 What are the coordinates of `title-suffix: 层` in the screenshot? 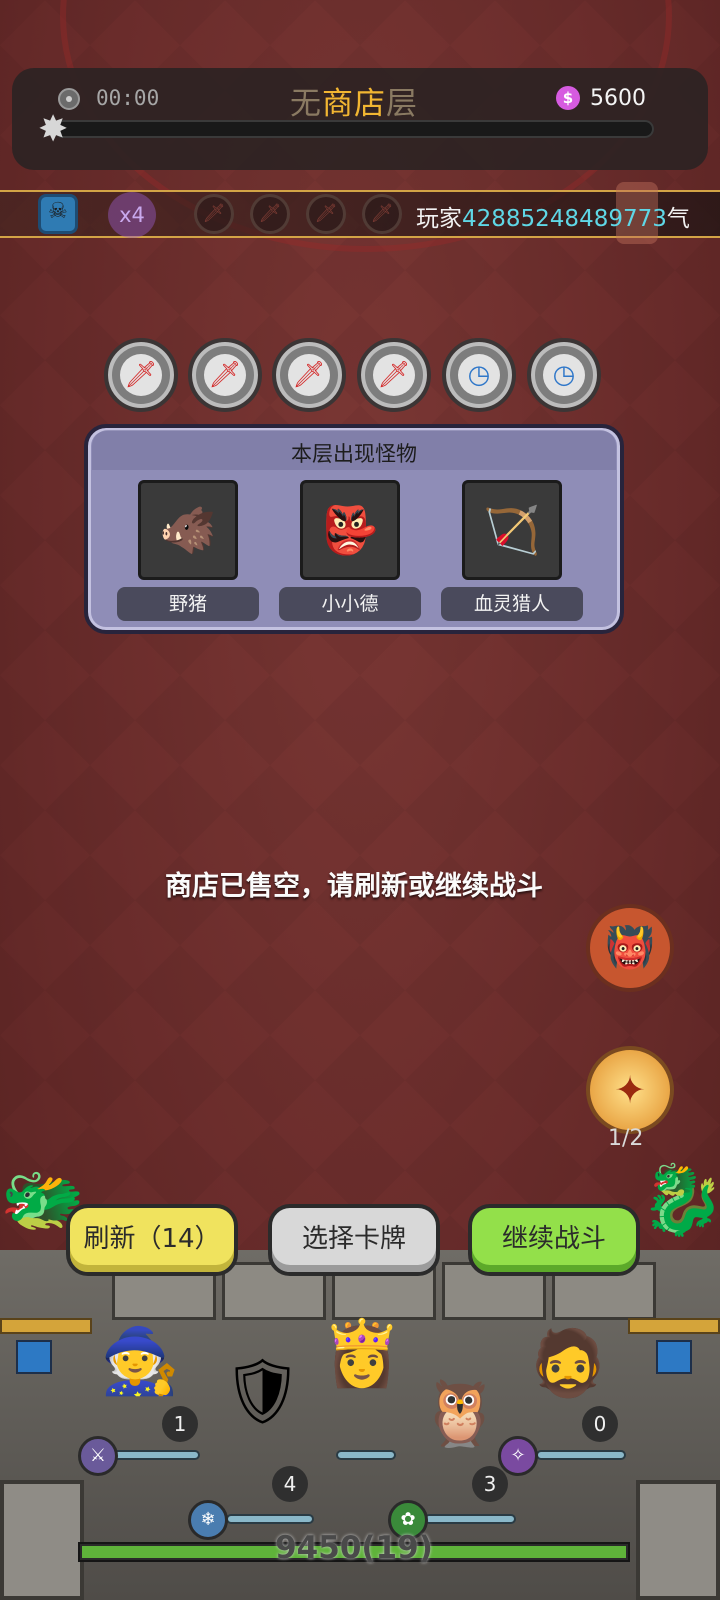 It's located at (402, 104).